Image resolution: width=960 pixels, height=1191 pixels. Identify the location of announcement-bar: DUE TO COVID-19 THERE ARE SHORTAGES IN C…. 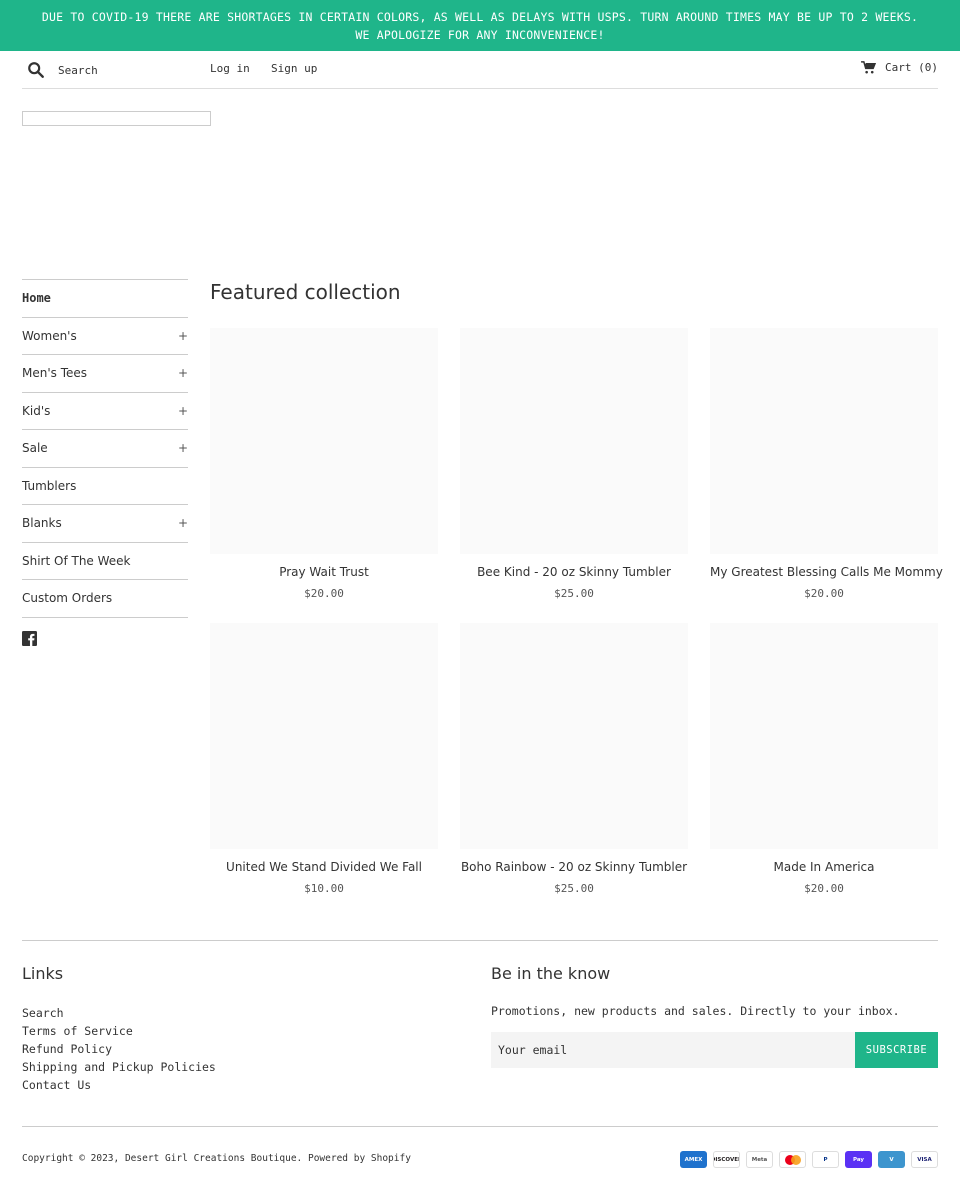
(480, 25).